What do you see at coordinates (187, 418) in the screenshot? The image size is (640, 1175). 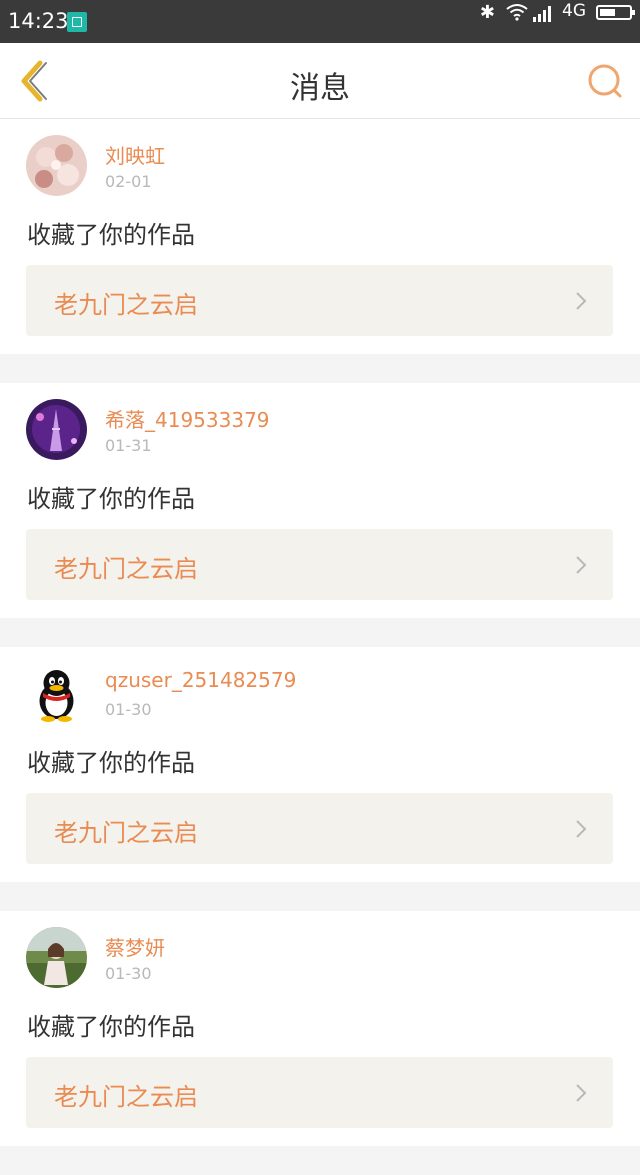 I see `username: 希落_419533379` at bounding box center [187, 418].